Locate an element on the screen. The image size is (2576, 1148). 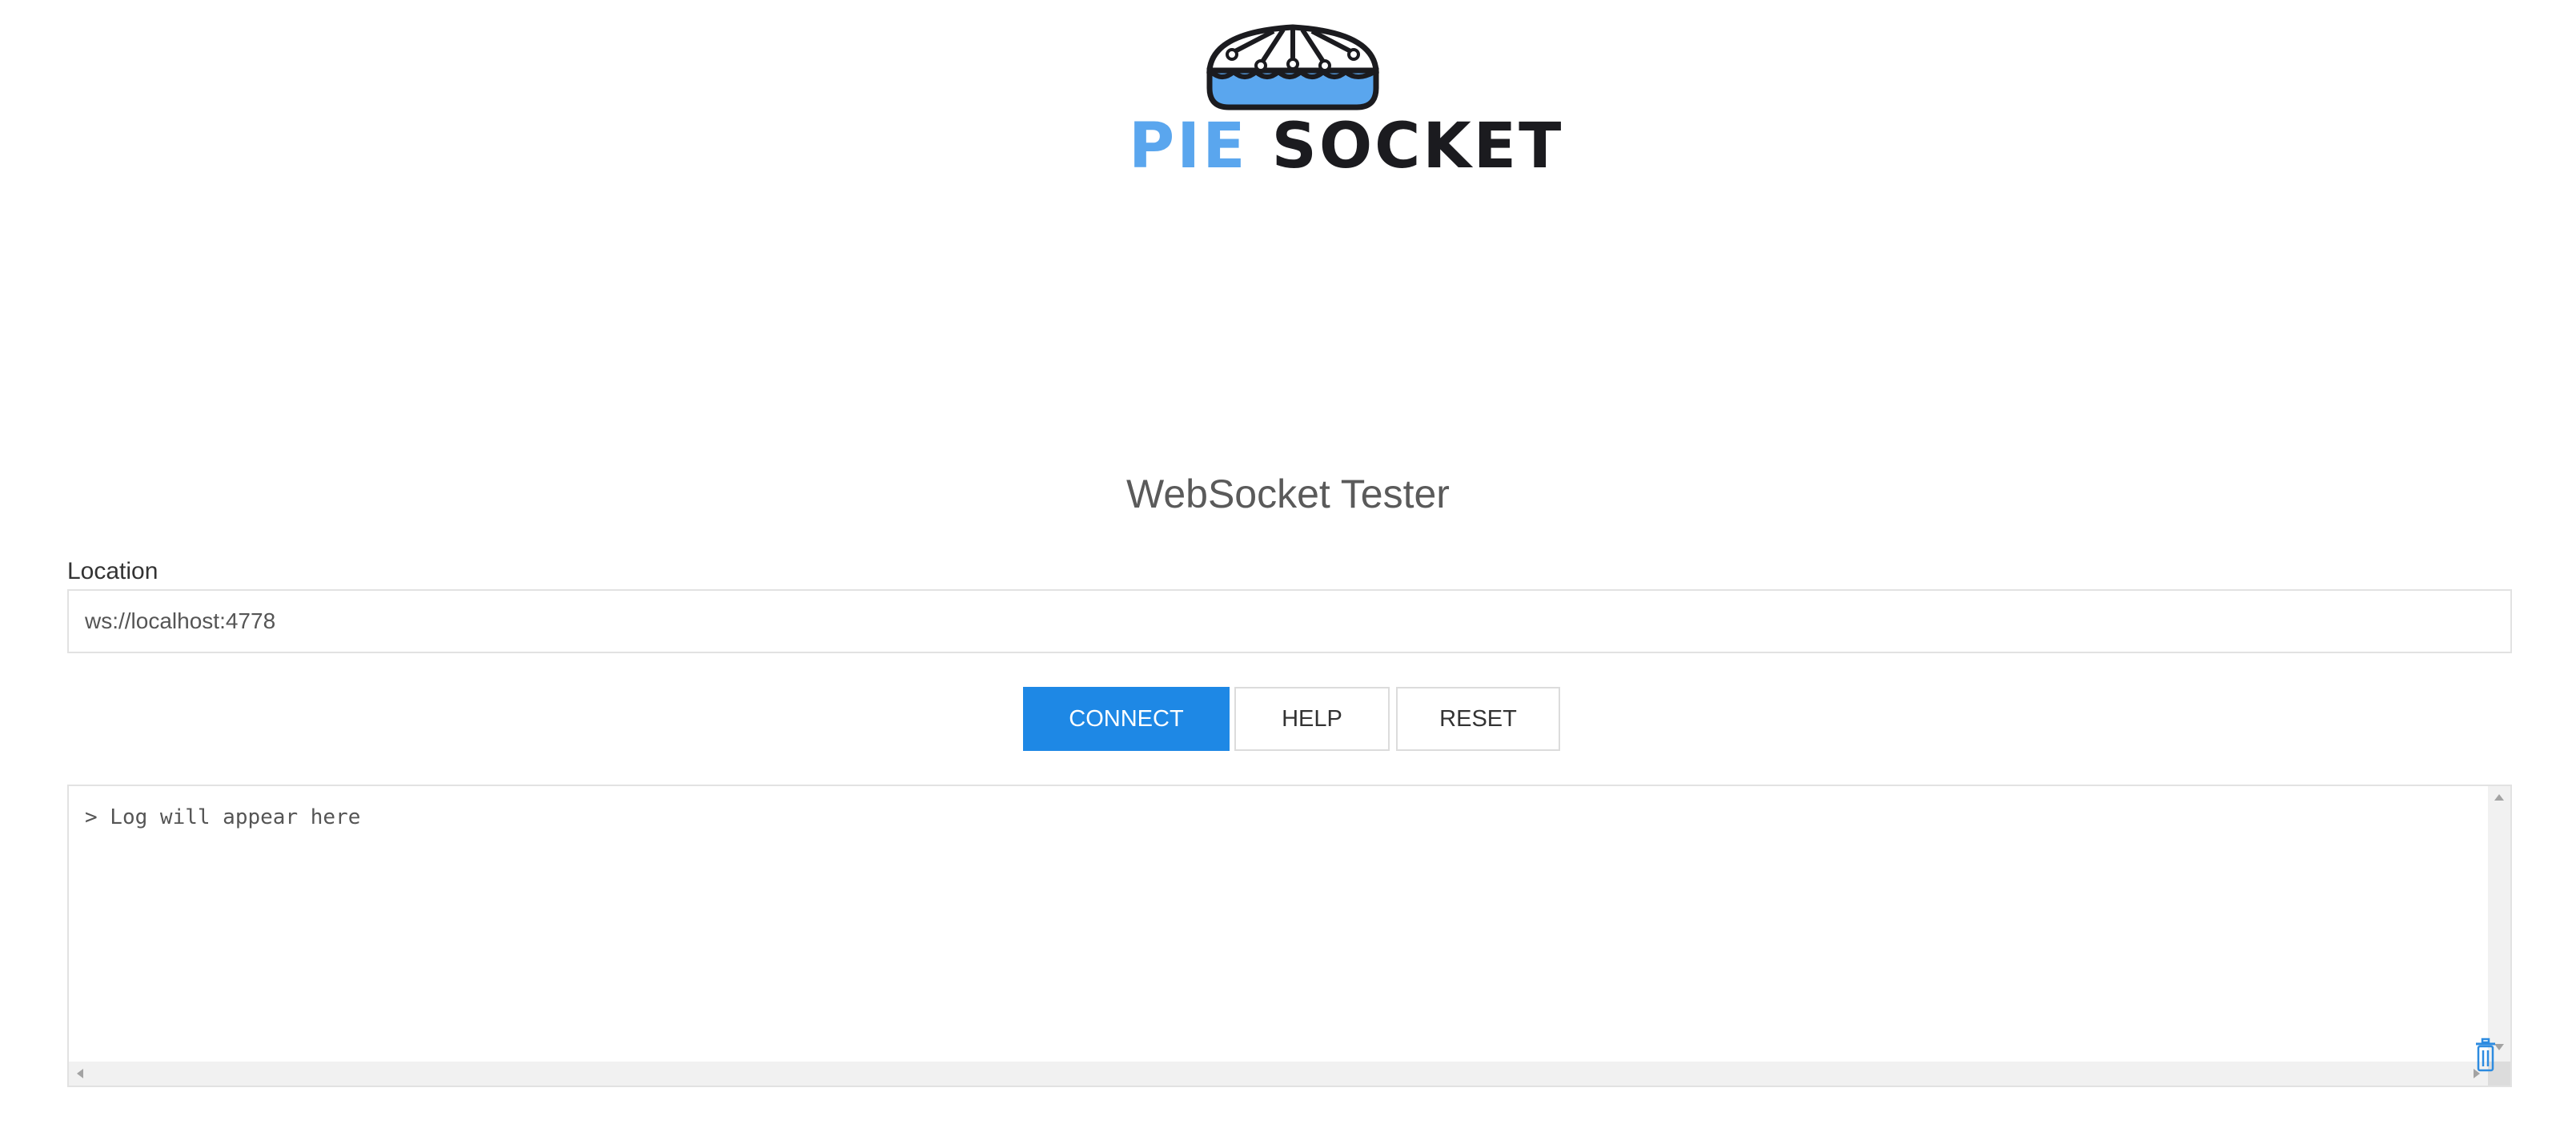
logo-word-socket: SOCKET is located at coordinates (1418, 146).